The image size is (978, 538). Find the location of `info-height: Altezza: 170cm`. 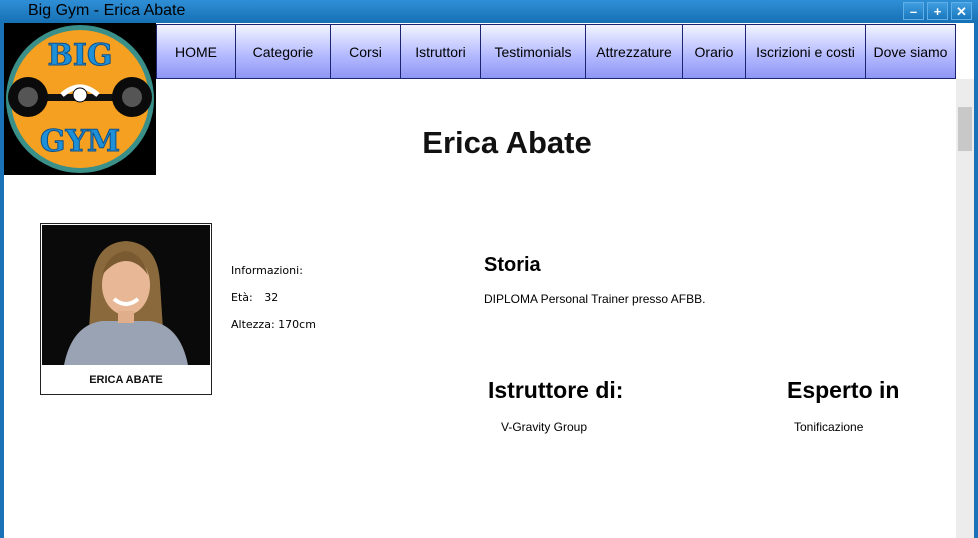

info-height: Altezza: 170cm is located at coordinates (273, 324).